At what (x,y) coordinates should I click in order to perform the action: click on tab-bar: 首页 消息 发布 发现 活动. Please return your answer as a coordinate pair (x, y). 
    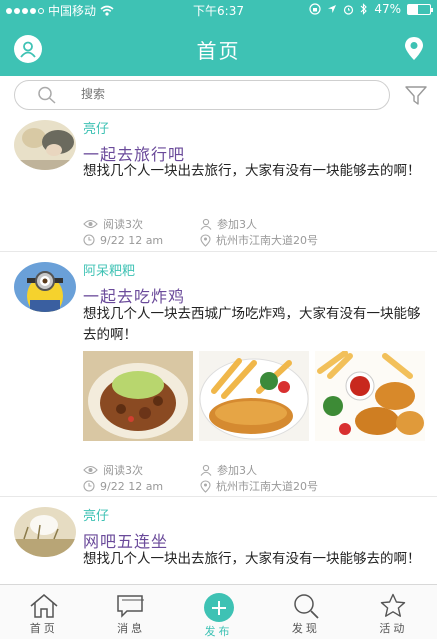
    Looking at the image, I should click on (218, 611).